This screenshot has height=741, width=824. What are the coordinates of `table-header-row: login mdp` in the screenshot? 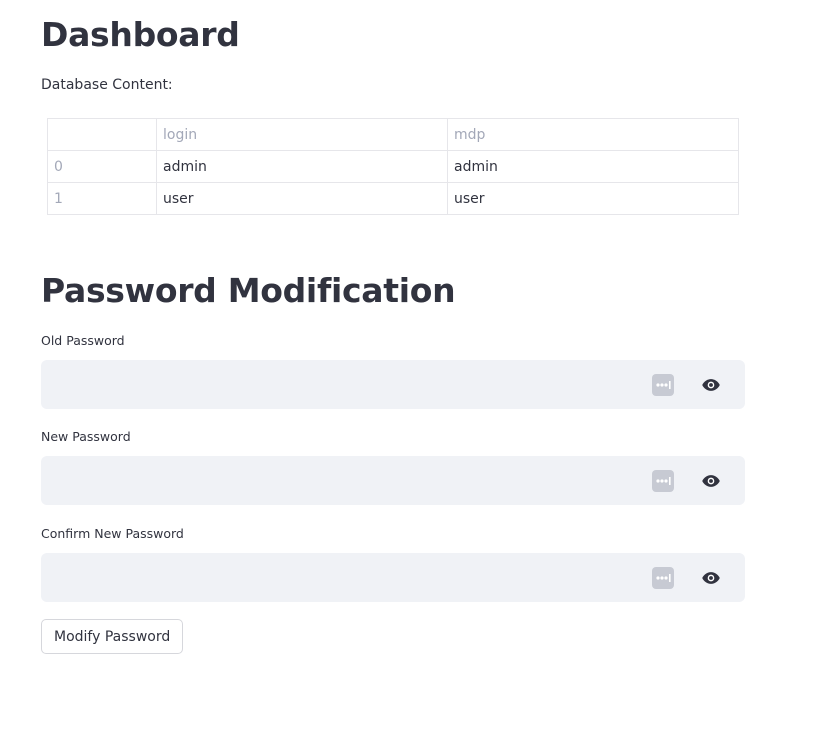 It's located at (393, 134).